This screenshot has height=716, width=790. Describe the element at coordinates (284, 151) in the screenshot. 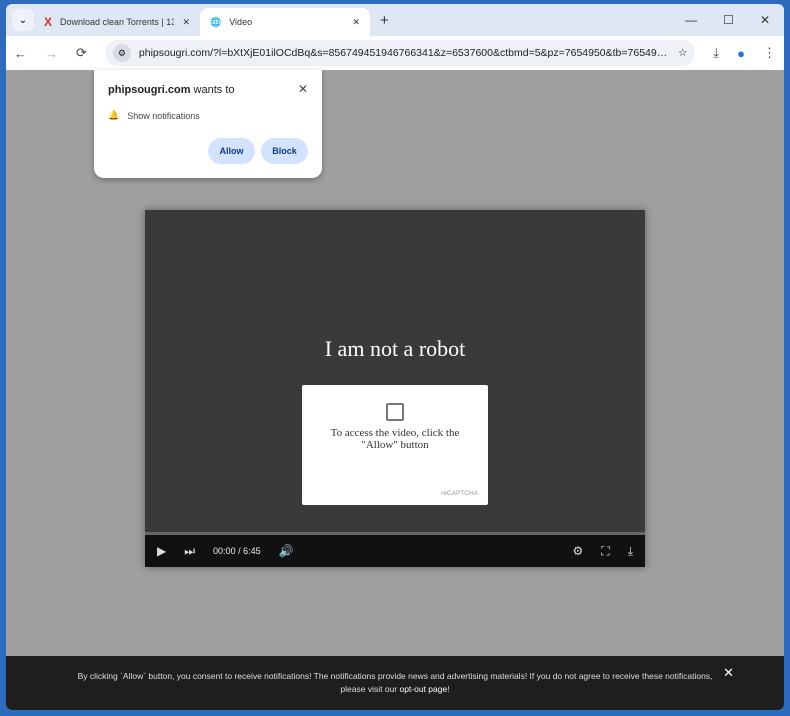

I see `block-button: Block` at that location.